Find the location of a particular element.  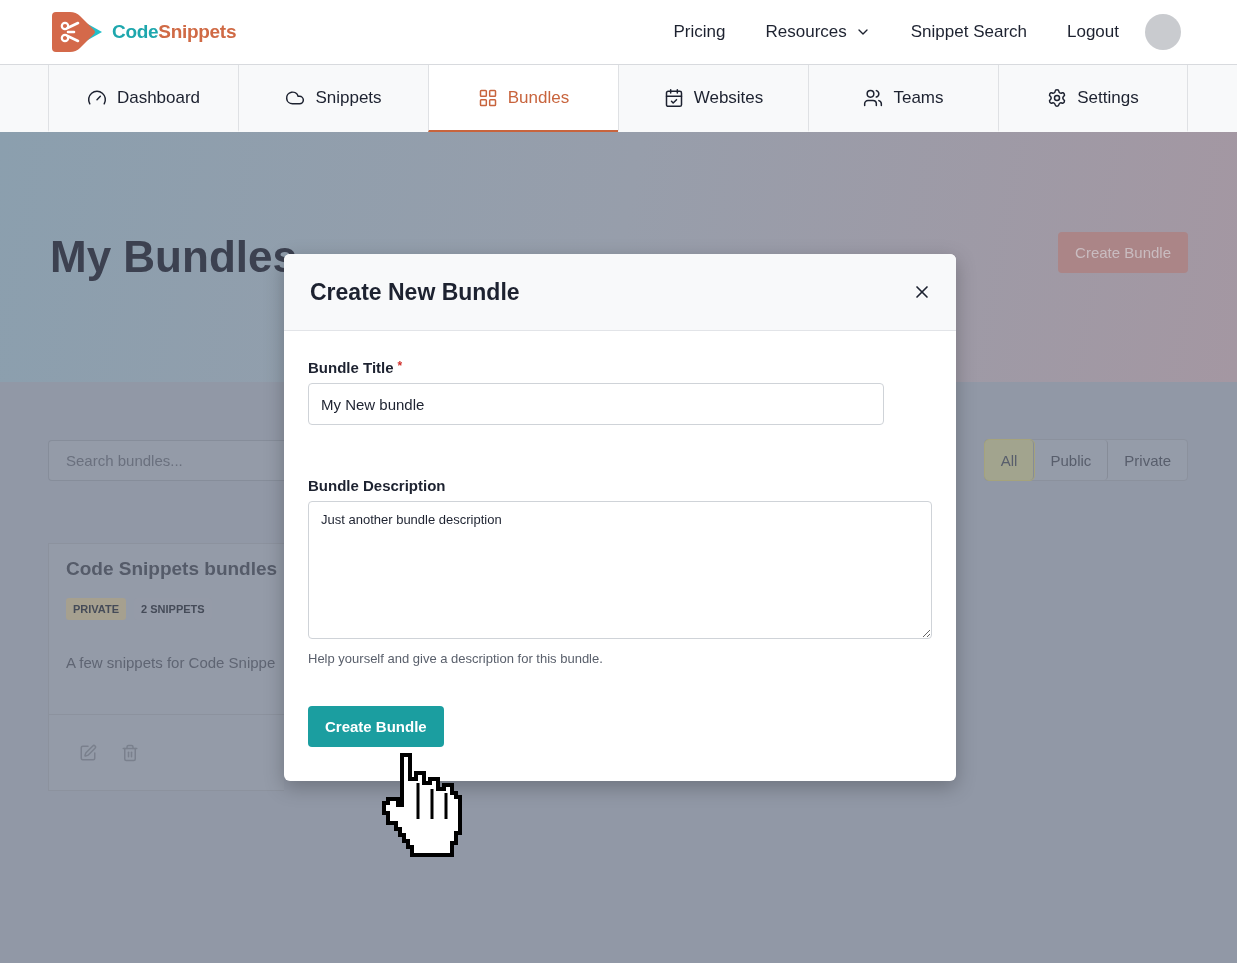

logo-text: CodeSnippets is located at coordinates (174, 32).